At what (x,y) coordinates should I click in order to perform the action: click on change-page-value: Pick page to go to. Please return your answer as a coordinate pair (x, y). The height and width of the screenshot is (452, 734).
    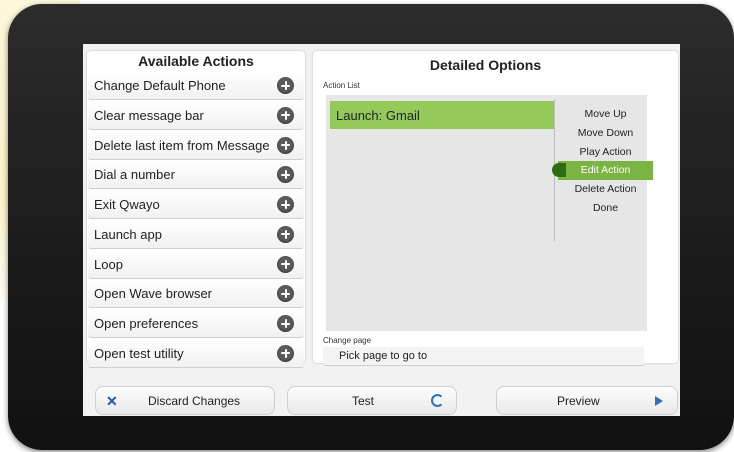
    Looking at the image, I should click on (383, 356).